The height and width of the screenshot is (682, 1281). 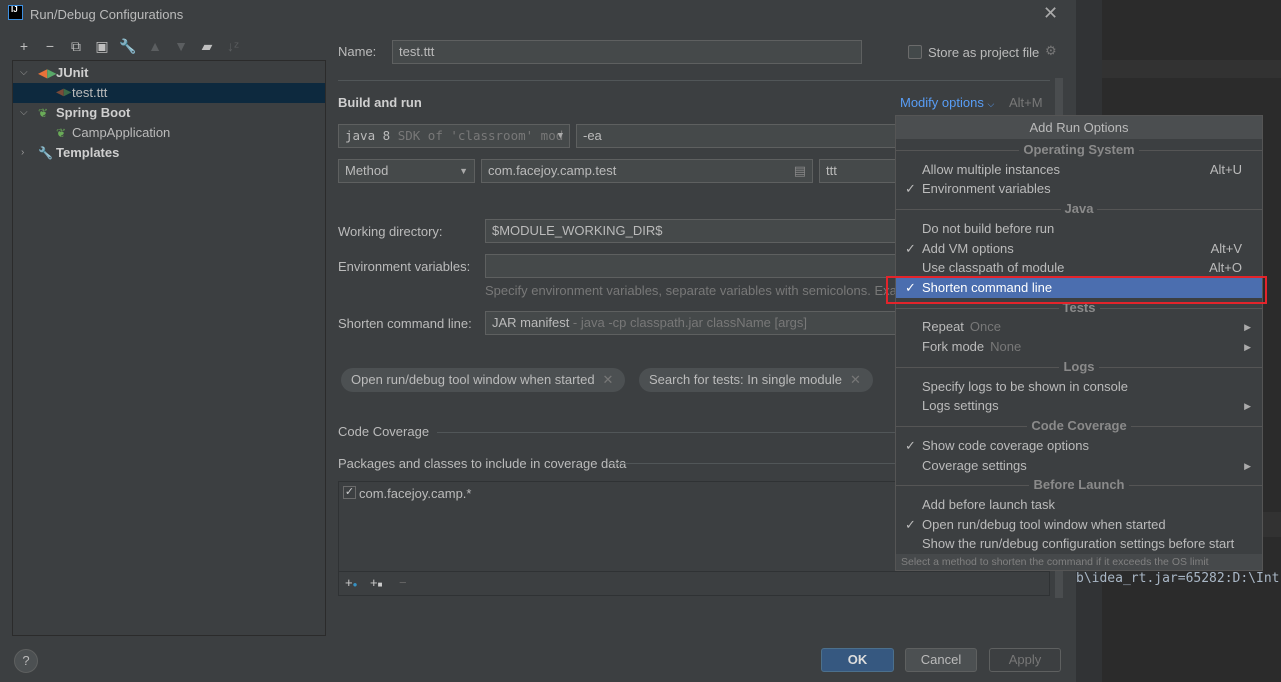 What do you see at coordinates (647, 171) in the screenshot?
I see `class-input: com.facejoy.camp.test ▤` at bounding box center [647, 171].